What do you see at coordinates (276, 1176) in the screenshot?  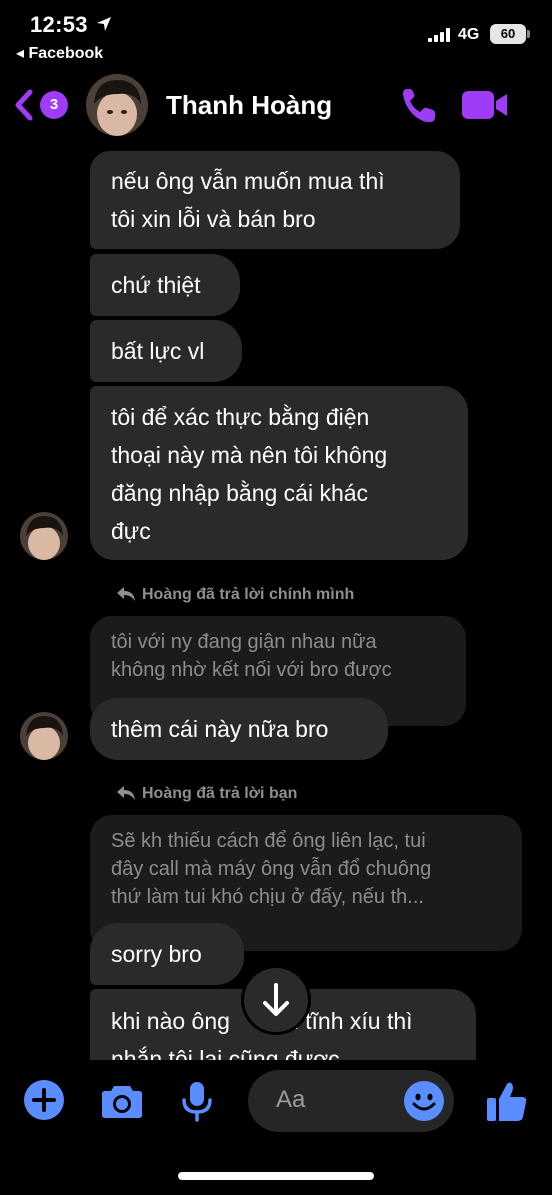 I see `home-indicator` at bounding box center [276, 1176].